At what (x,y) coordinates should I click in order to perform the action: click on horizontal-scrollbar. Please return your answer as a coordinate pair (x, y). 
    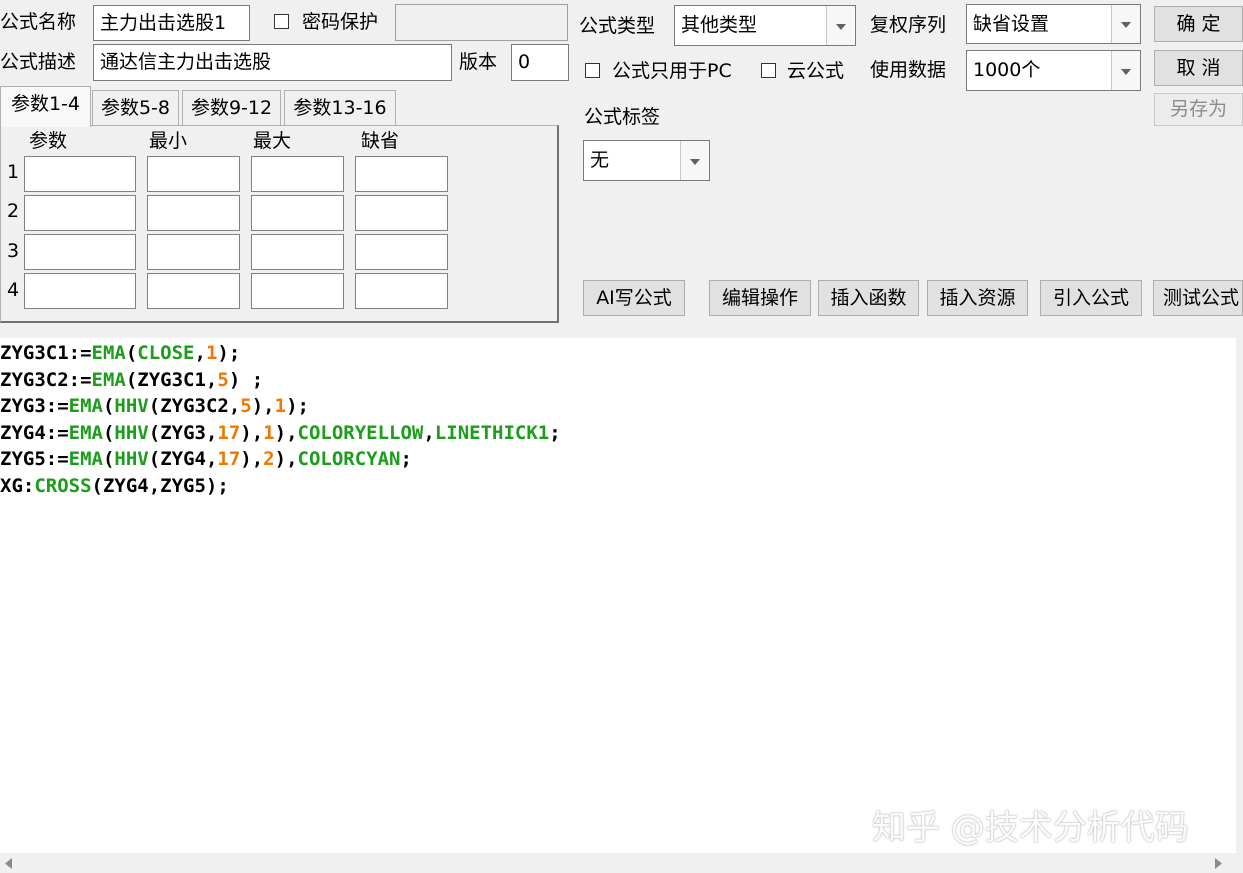
    Looking at the image, I should click on (621, 863).